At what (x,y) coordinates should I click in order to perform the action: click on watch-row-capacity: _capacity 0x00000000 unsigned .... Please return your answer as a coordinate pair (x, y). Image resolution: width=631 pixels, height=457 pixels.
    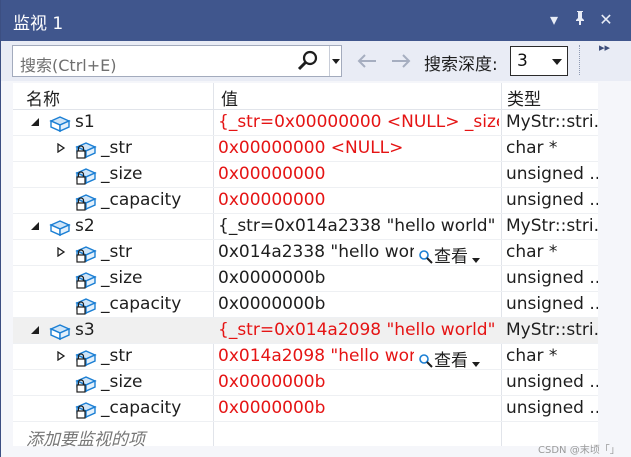
    Looking at the image, I should click on (305, 201).